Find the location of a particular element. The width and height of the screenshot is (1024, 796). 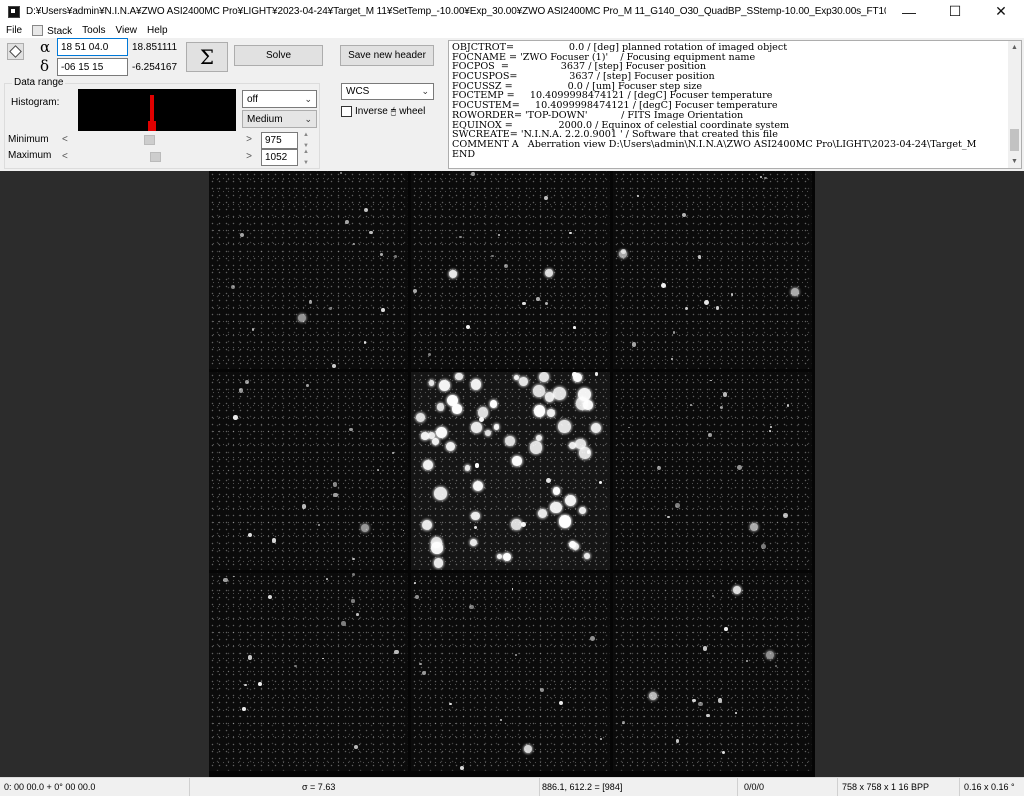

app-icon is located at coordinates (14, 11).